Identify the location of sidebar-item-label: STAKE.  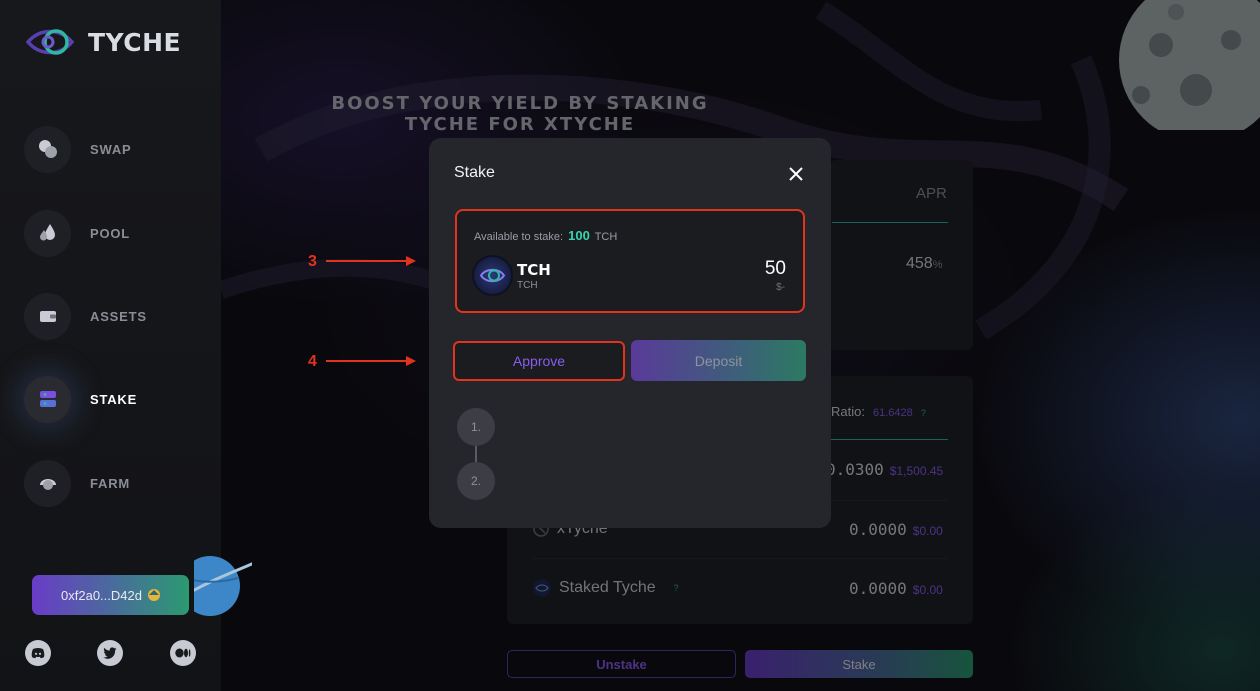
(114, 399).